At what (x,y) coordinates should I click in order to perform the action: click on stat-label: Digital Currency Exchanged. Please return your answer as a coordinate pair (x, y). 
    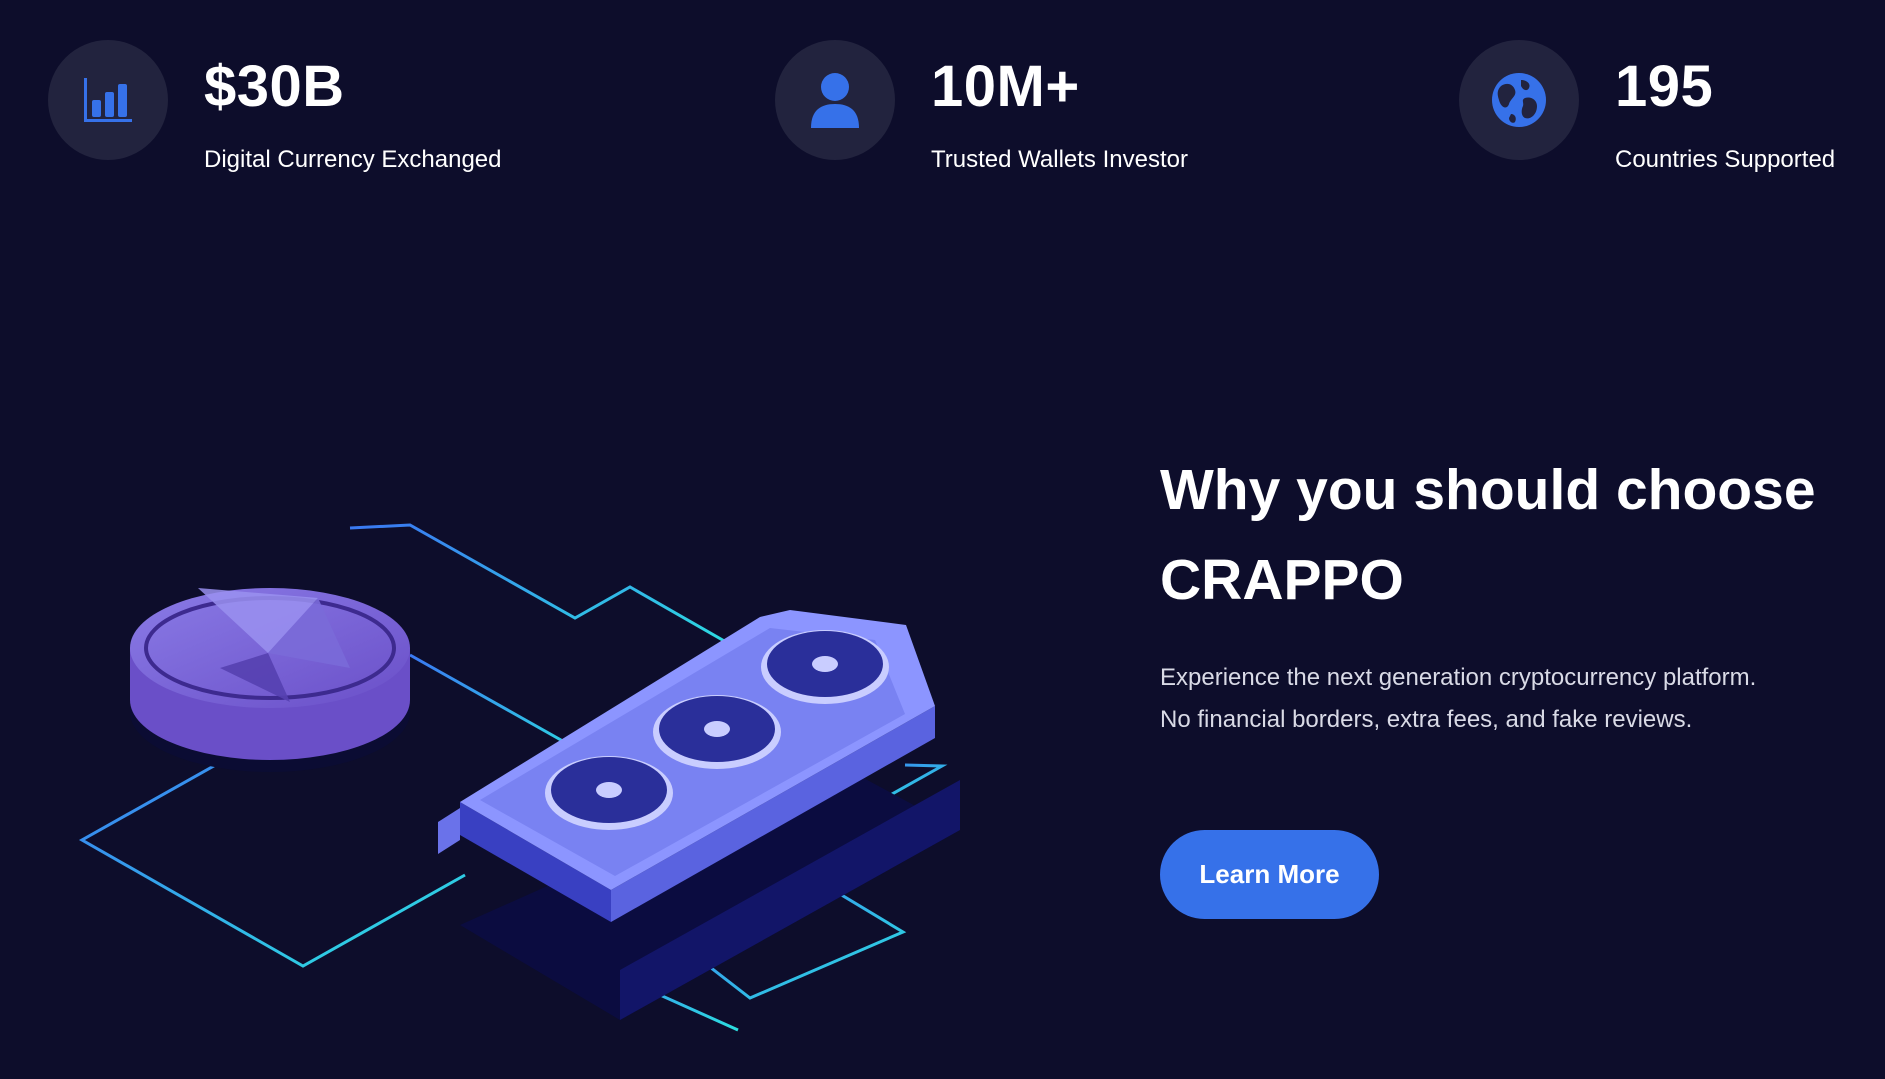
    Looking at the image, I should click on (353, 159).